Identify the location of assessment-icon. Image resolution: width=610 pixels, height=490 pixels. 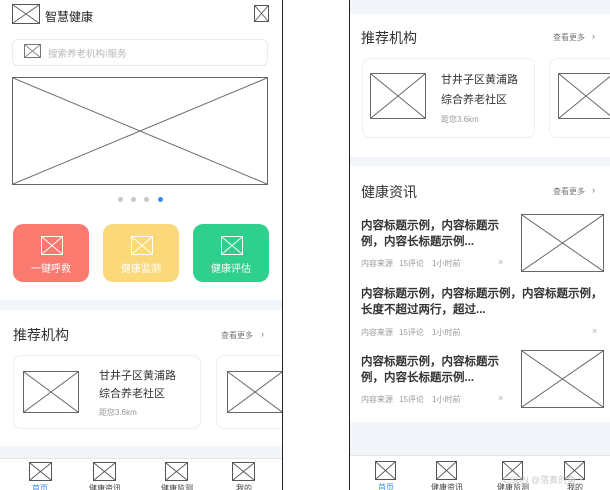
(232, 245).